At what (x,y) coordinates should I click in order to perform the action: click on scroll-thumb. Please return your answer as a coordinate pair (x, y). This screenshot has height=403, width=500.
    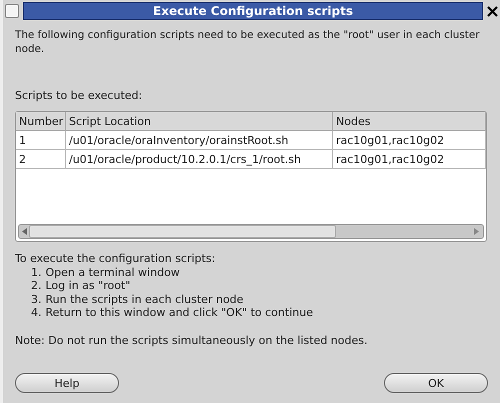
    Looking at the image, I should click on (182, 231).